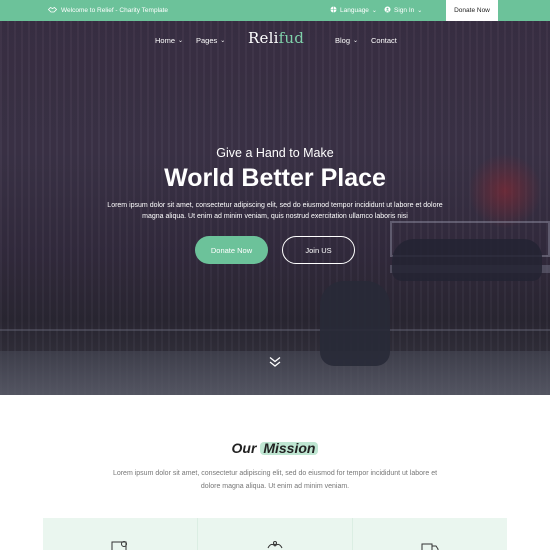 The height and width of the screenshot is (550, 550). I want to click on nav-blog: Blog ⌄, so click(346, 40).